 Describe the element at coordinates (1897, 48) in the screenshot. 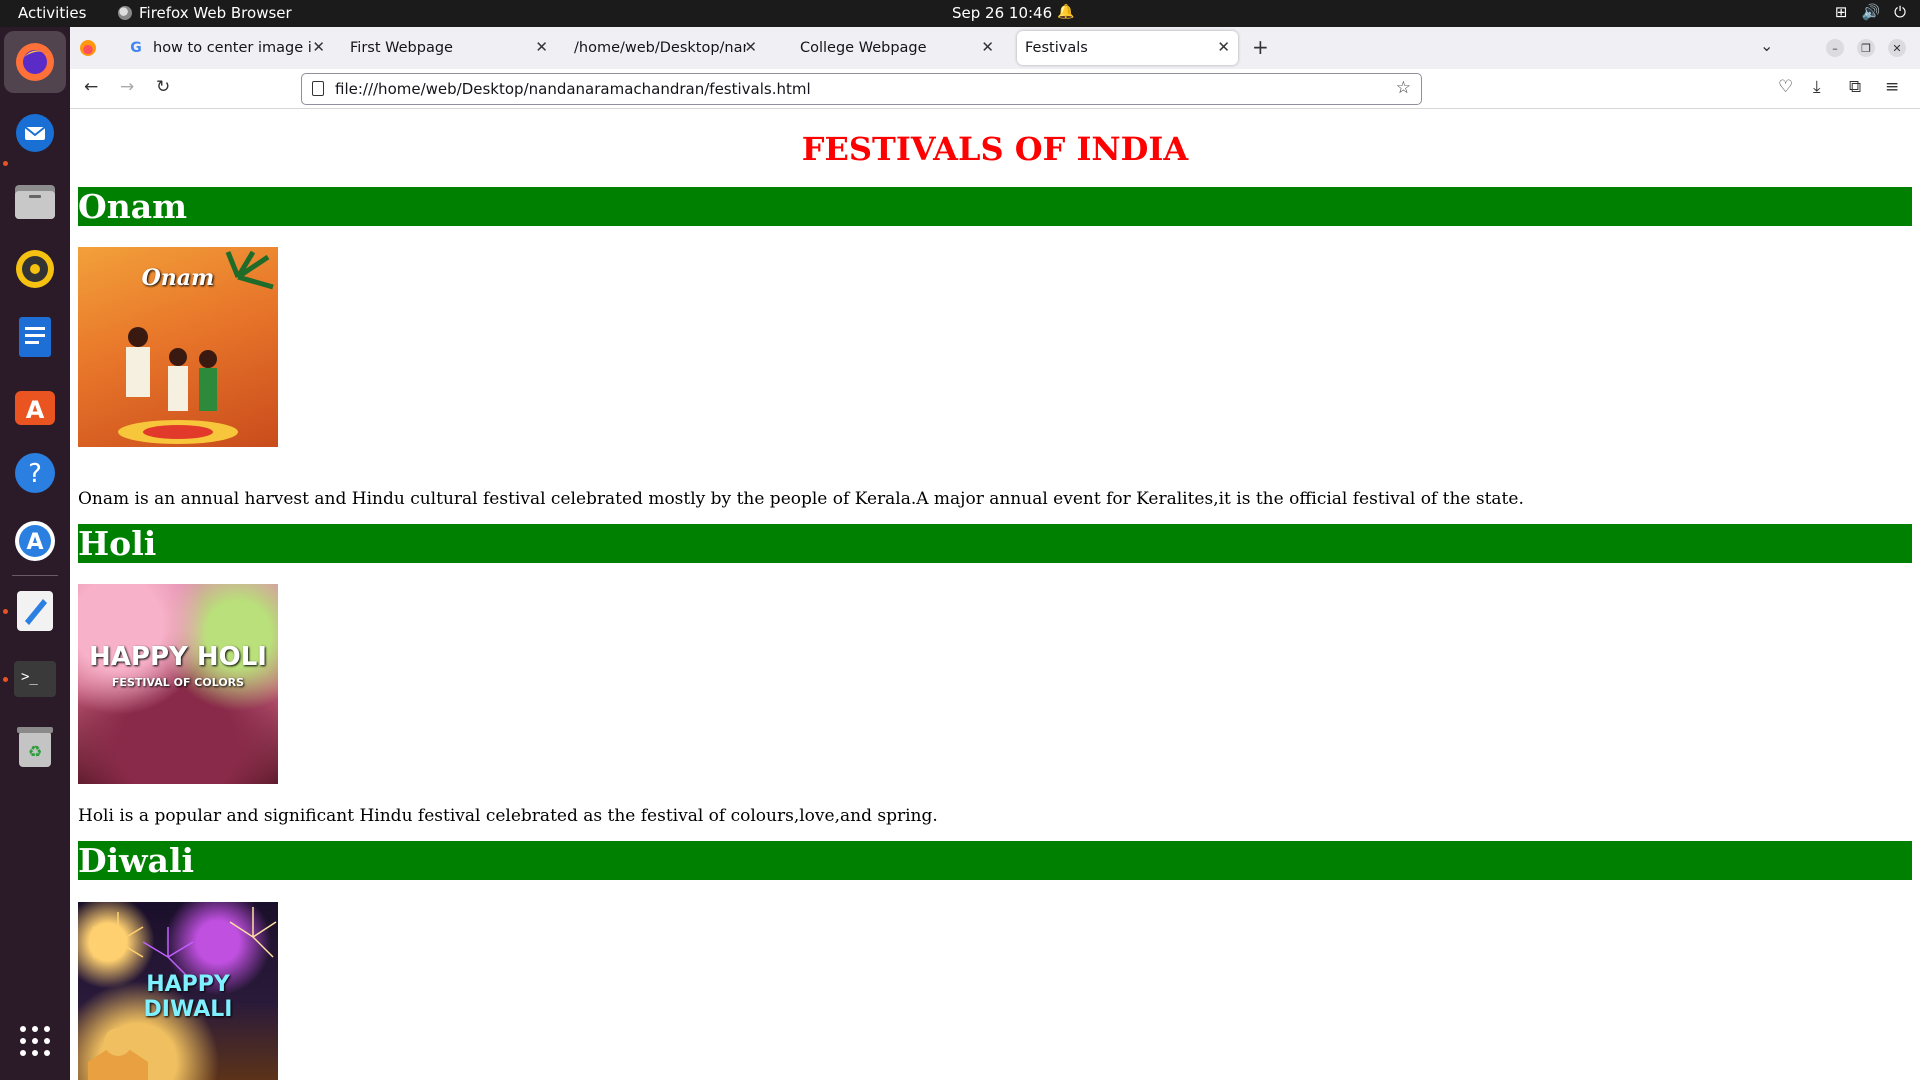

I see `close-window-button: ✕` at that location.